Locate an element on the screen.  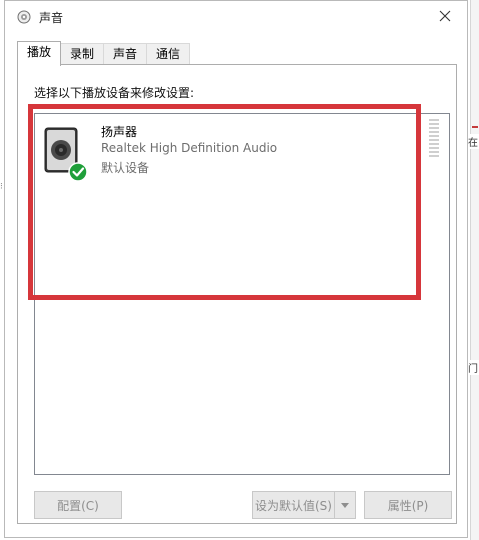
instruction-label: 选择以下播放设备来修改设置: is located at coordinates (114, 93).